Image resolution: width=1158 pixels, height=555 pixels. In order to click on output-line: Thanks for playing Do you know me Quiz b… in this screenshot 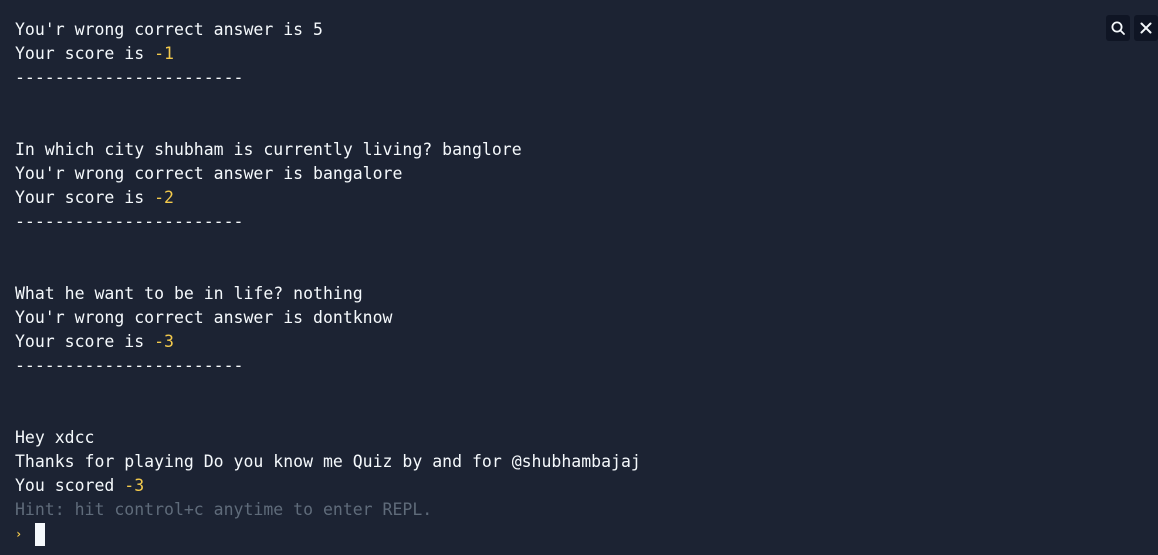, I will do `click(328, 461)`.